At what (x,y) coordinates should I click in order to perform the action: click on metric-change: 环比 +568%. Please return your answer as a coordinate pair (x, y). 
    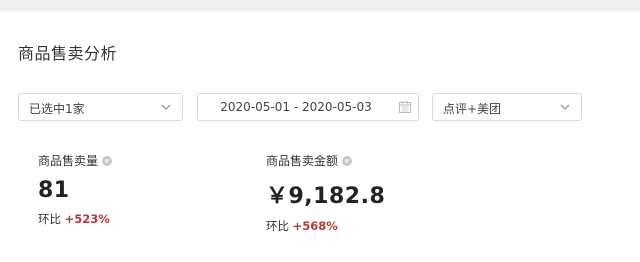
    Looking at the image, I should click on (325, 226).